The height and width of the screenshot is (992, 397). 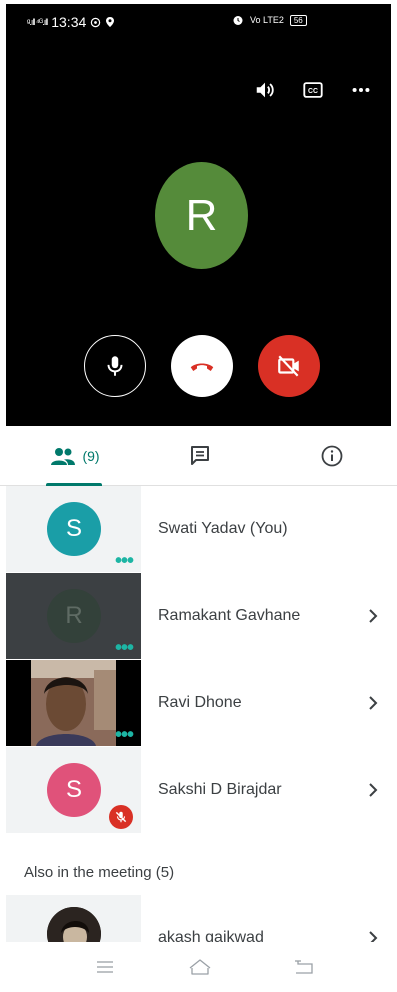 I want to click on participant-row: S ••• Swati Yadav (You), so click(x=198, y=529).